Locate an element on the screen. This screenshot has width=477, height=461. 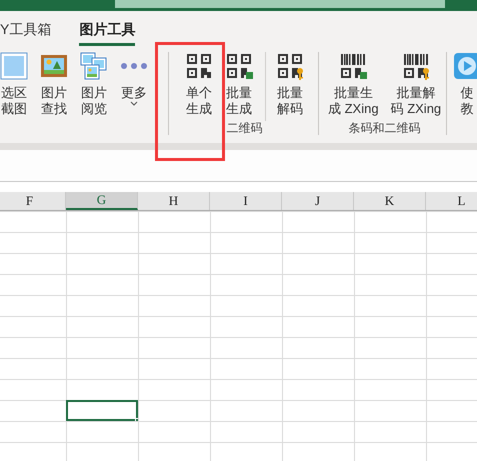
ribbon-button: 单个 生成 is located at coordinates (199, 86).